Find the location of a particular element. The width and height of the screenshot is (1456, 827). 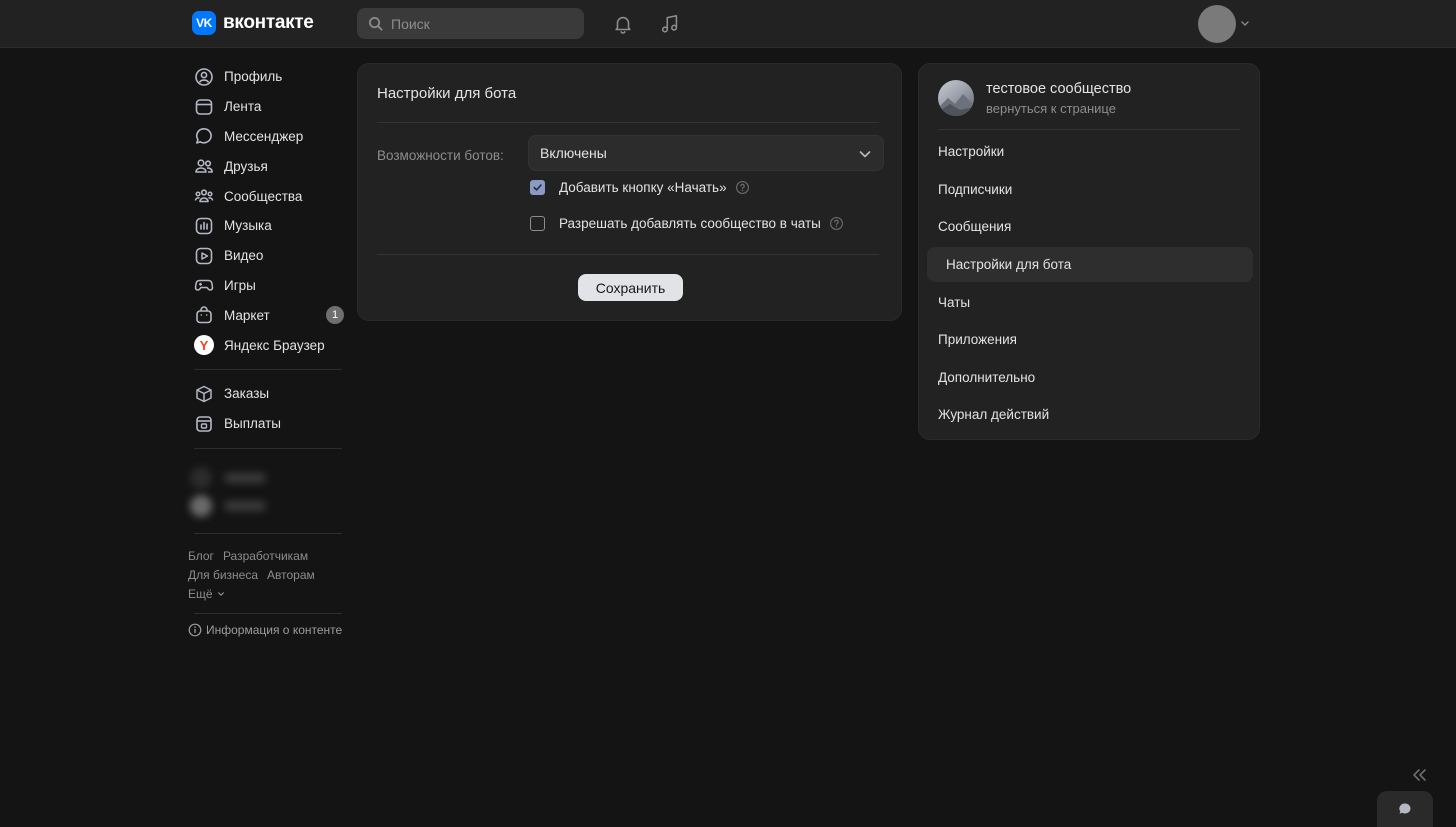

bag-icon is located at coordinates (204, 315).